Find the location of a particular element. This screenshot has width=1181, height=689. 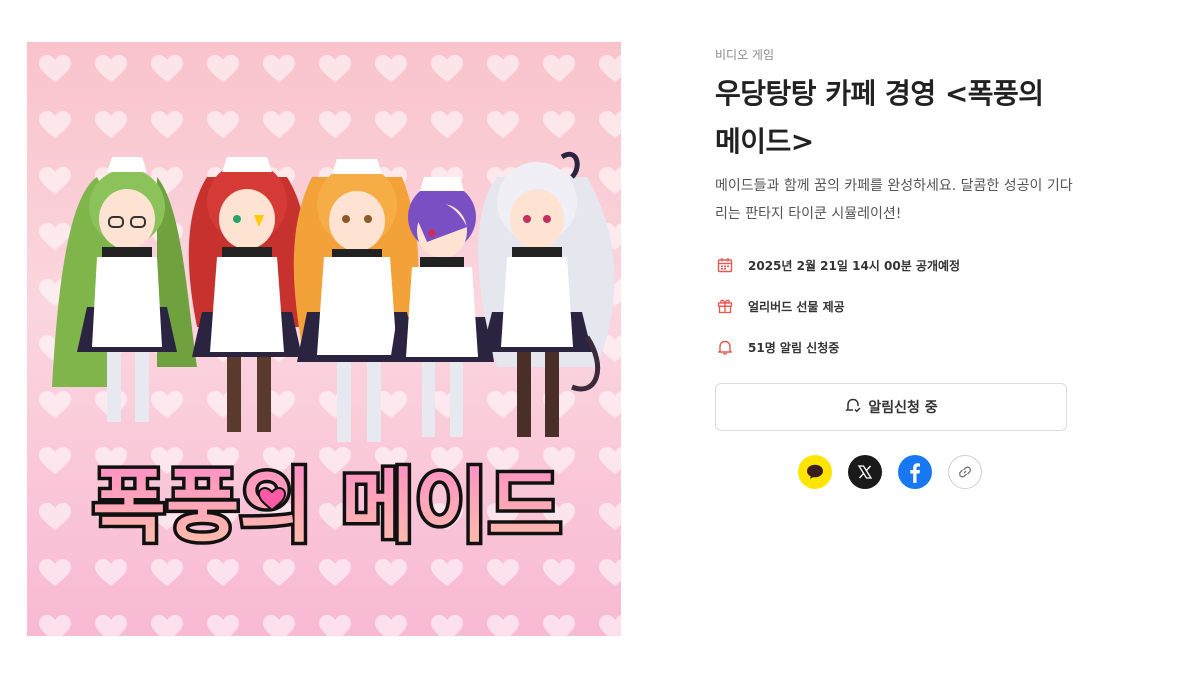

release-date-text: 2025년 2월 21일 14시 00분 공개예정 is located at coordinates (854, 265).